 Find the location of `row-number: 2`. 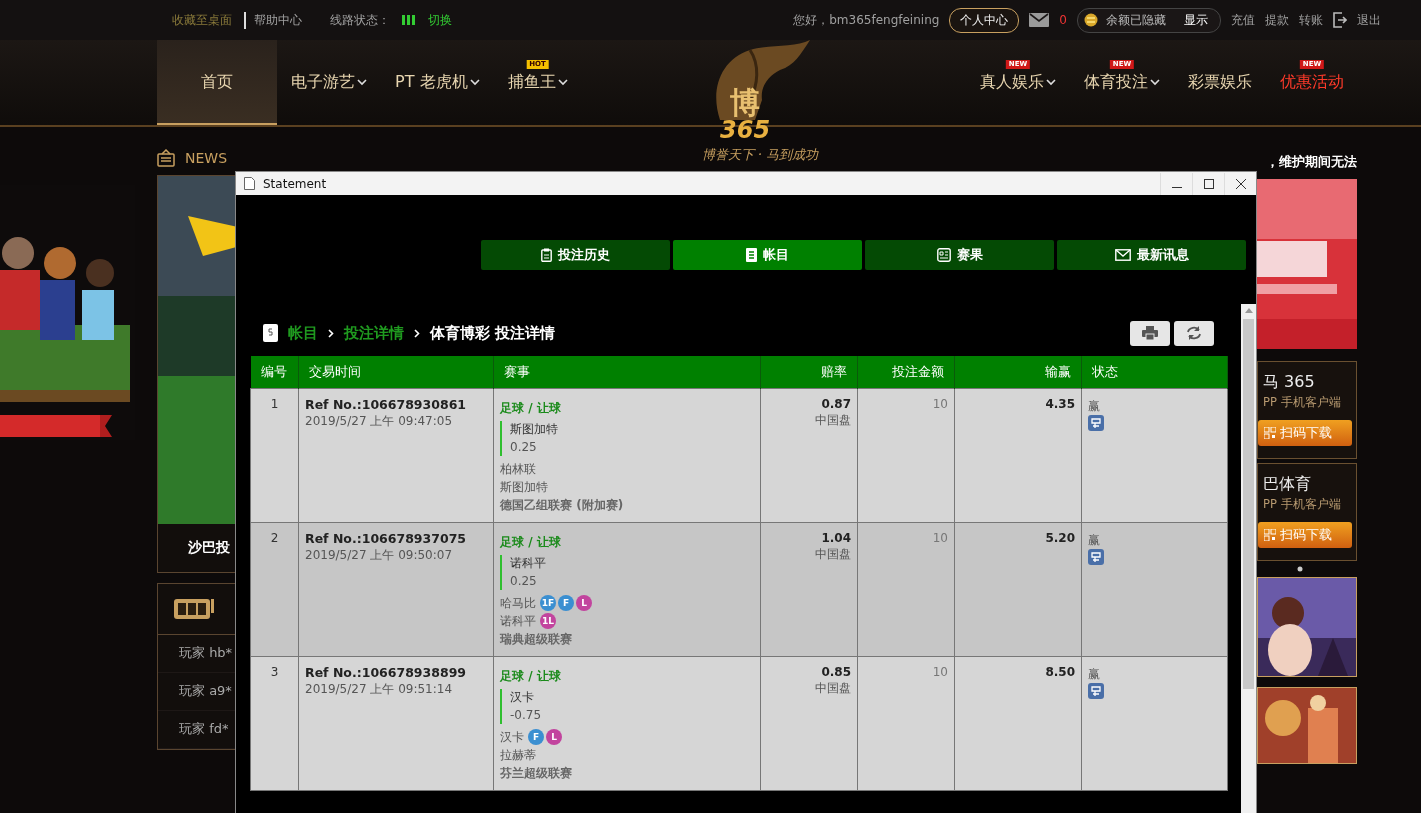

row-number: 2 is located at coordinates (274, 537).